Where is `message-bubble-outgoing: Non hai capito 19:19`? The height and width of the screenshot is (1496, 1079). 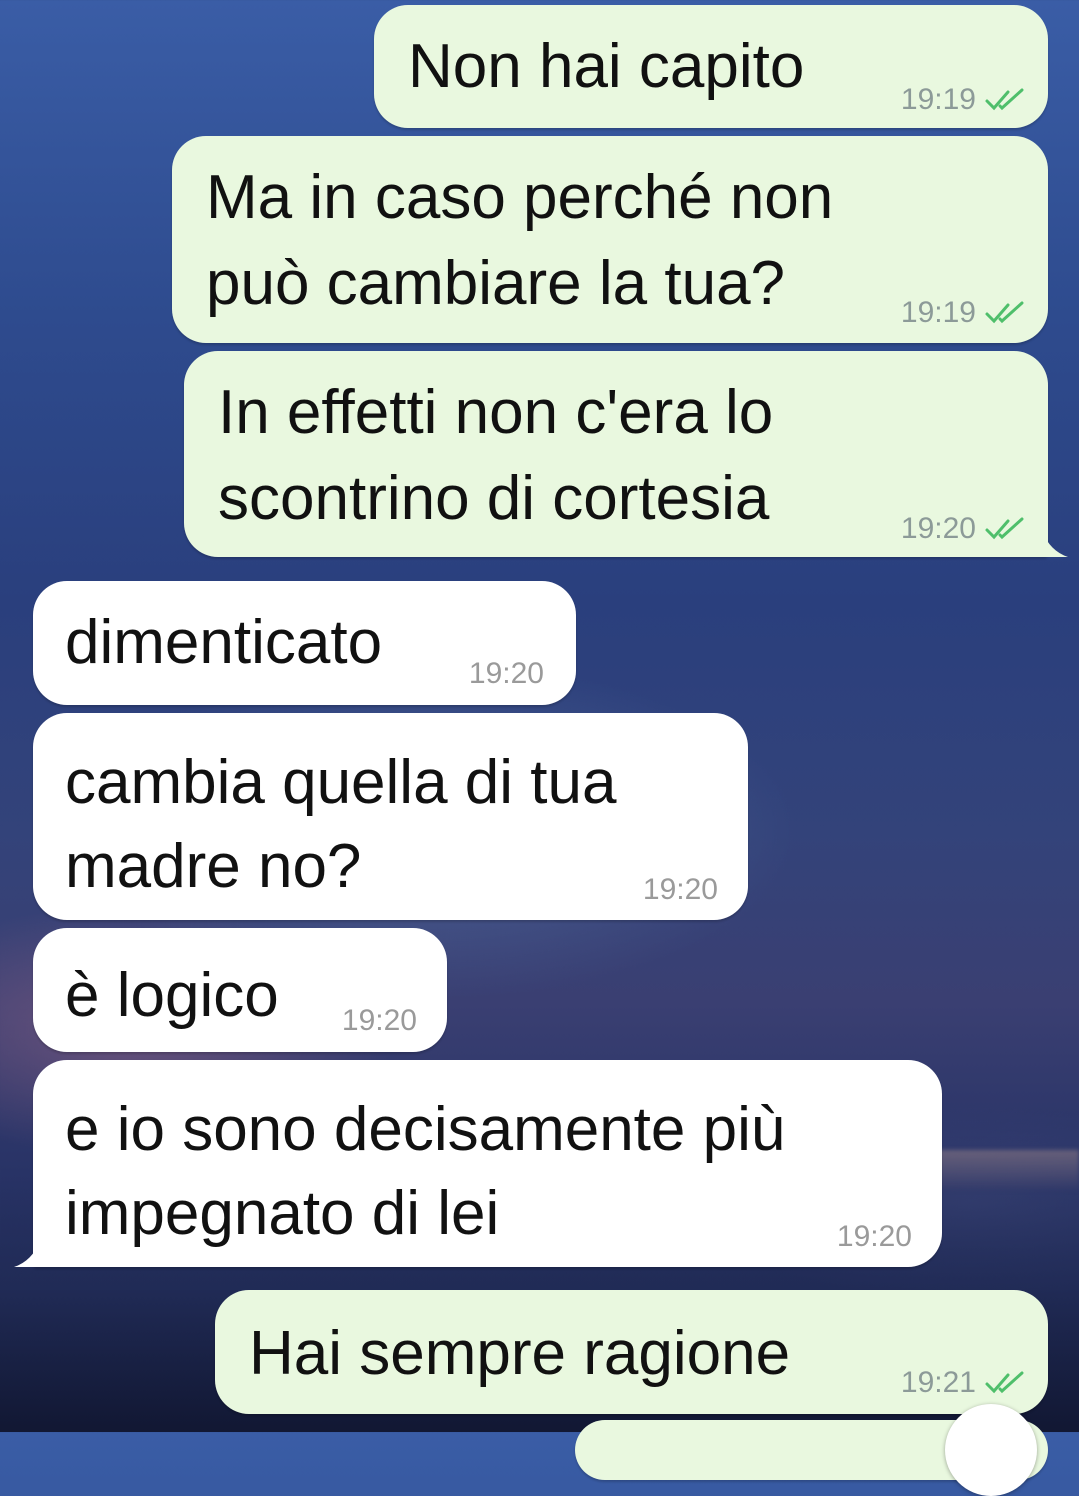
message-bubble-outgoing: Non hai capito 19:19 is located at coordinates (711, 66).